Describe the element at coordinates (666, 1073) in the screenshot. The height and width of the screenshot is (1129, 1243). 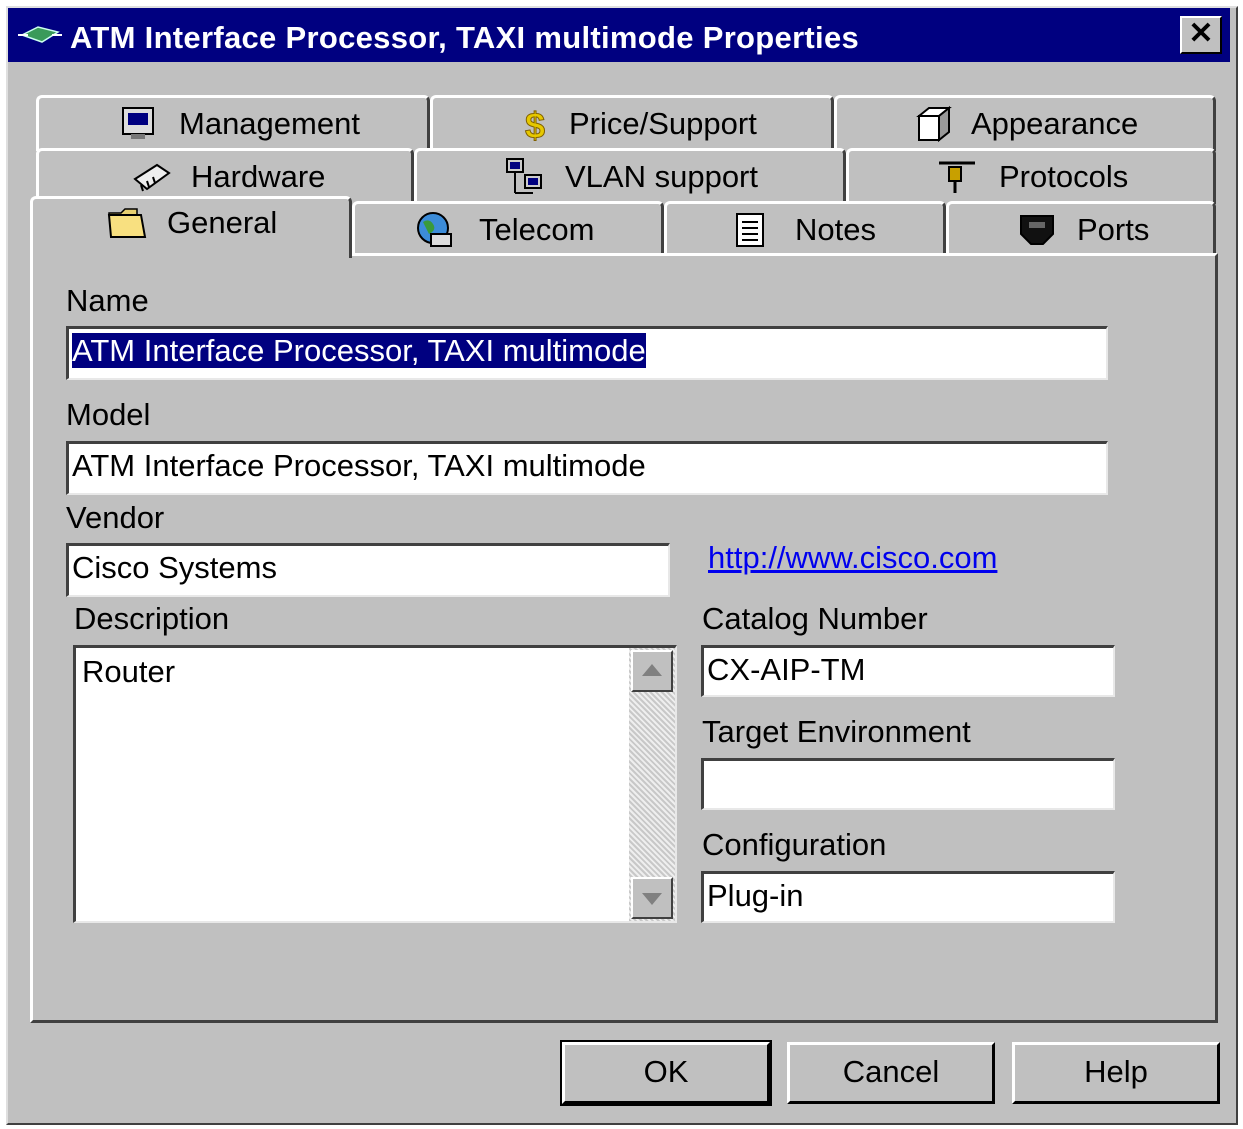
I see `ok-button: OK` at that location.